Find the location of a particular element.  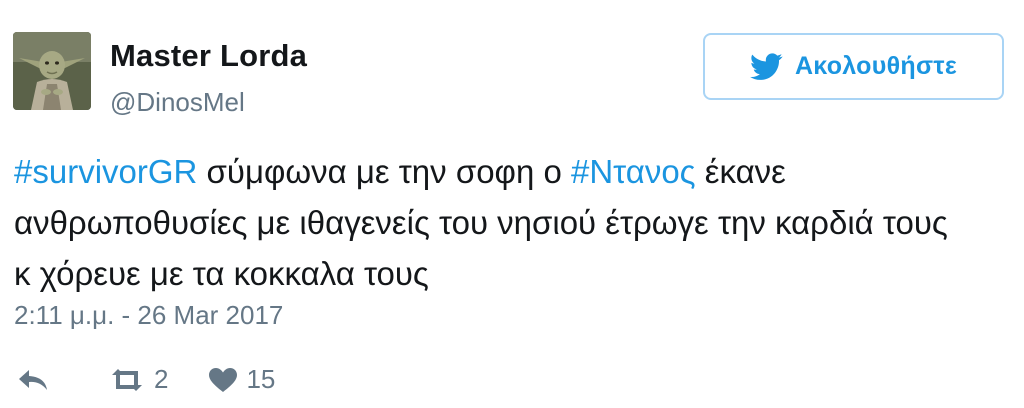

retweet-button: 2 is located at coordinates (138, 379).